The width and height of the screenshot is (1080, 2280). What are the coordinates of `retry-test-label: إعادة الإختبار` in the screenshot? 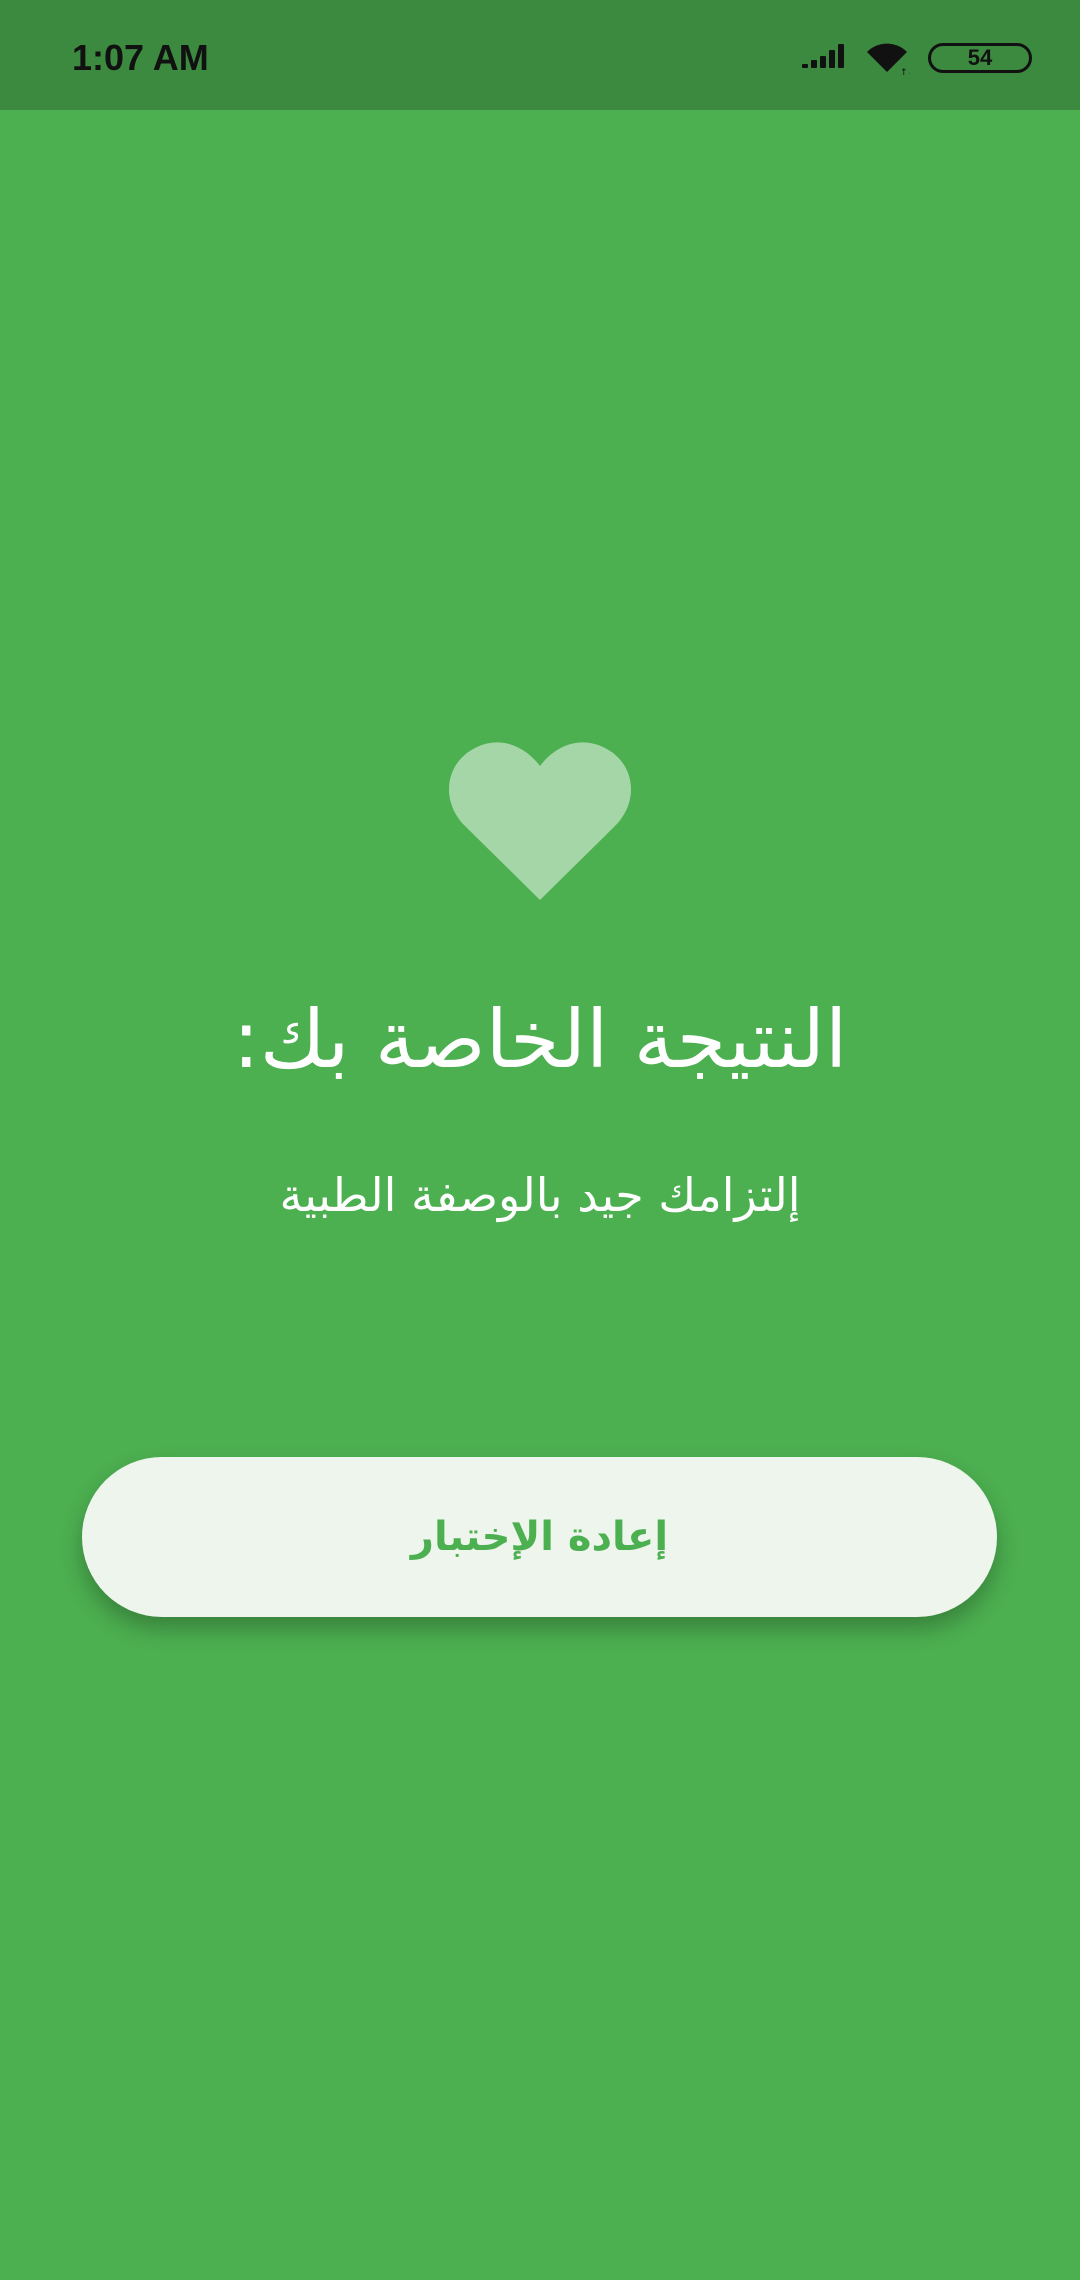 It's located at (539, 1537).